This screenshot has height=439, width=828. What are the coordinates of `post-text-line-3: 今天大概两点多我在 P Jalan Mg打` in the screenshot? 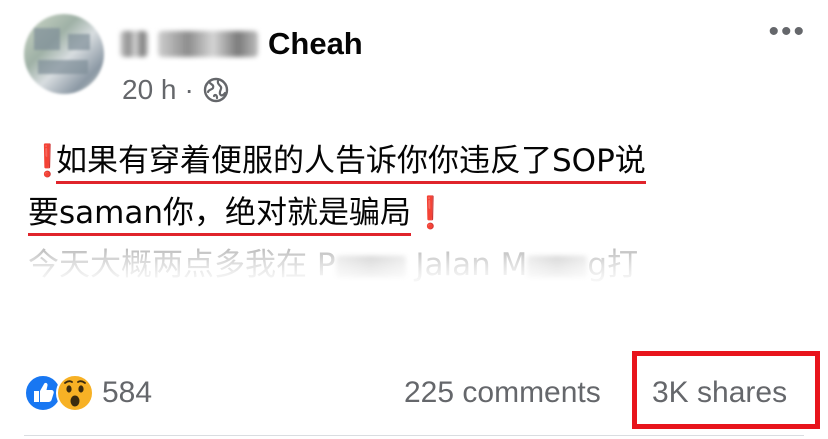 It's located at (333, 265).